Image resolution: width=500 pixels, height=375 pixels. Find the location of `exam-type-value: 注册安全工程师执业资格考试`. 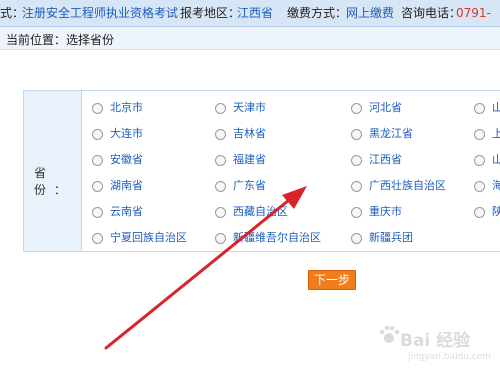

exam-type-value: 注册安全工程师执业资格考试 is located at coordinates (100, 13).